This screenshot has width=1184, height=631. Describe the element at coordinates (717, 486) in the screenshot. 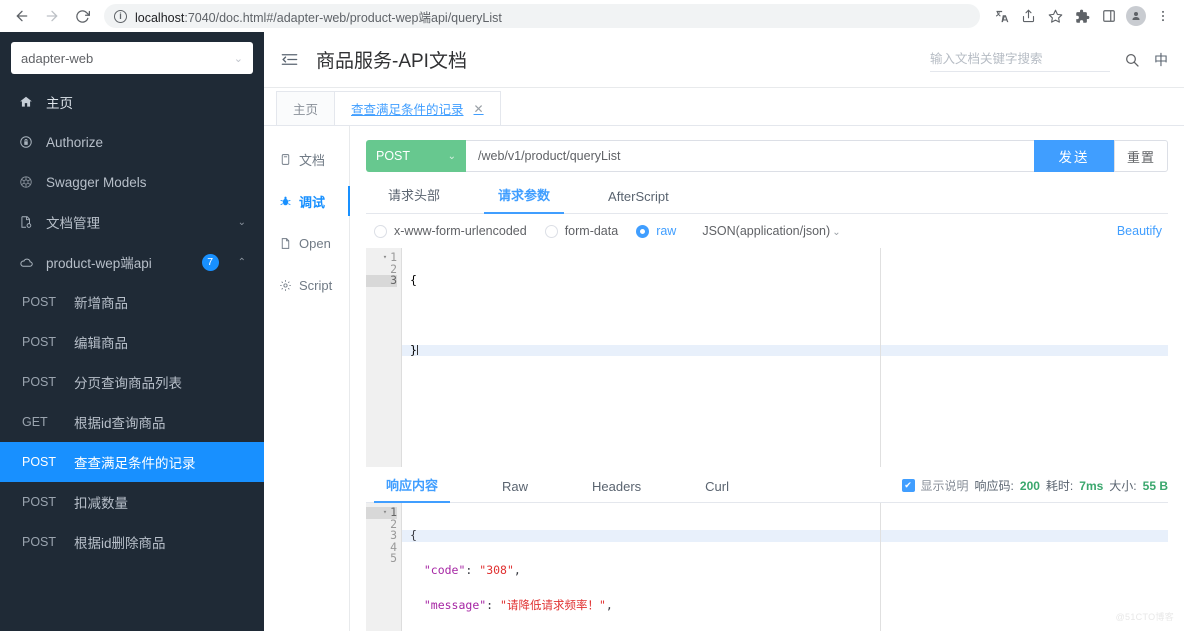

I see `tab-label: Curl` at that location.